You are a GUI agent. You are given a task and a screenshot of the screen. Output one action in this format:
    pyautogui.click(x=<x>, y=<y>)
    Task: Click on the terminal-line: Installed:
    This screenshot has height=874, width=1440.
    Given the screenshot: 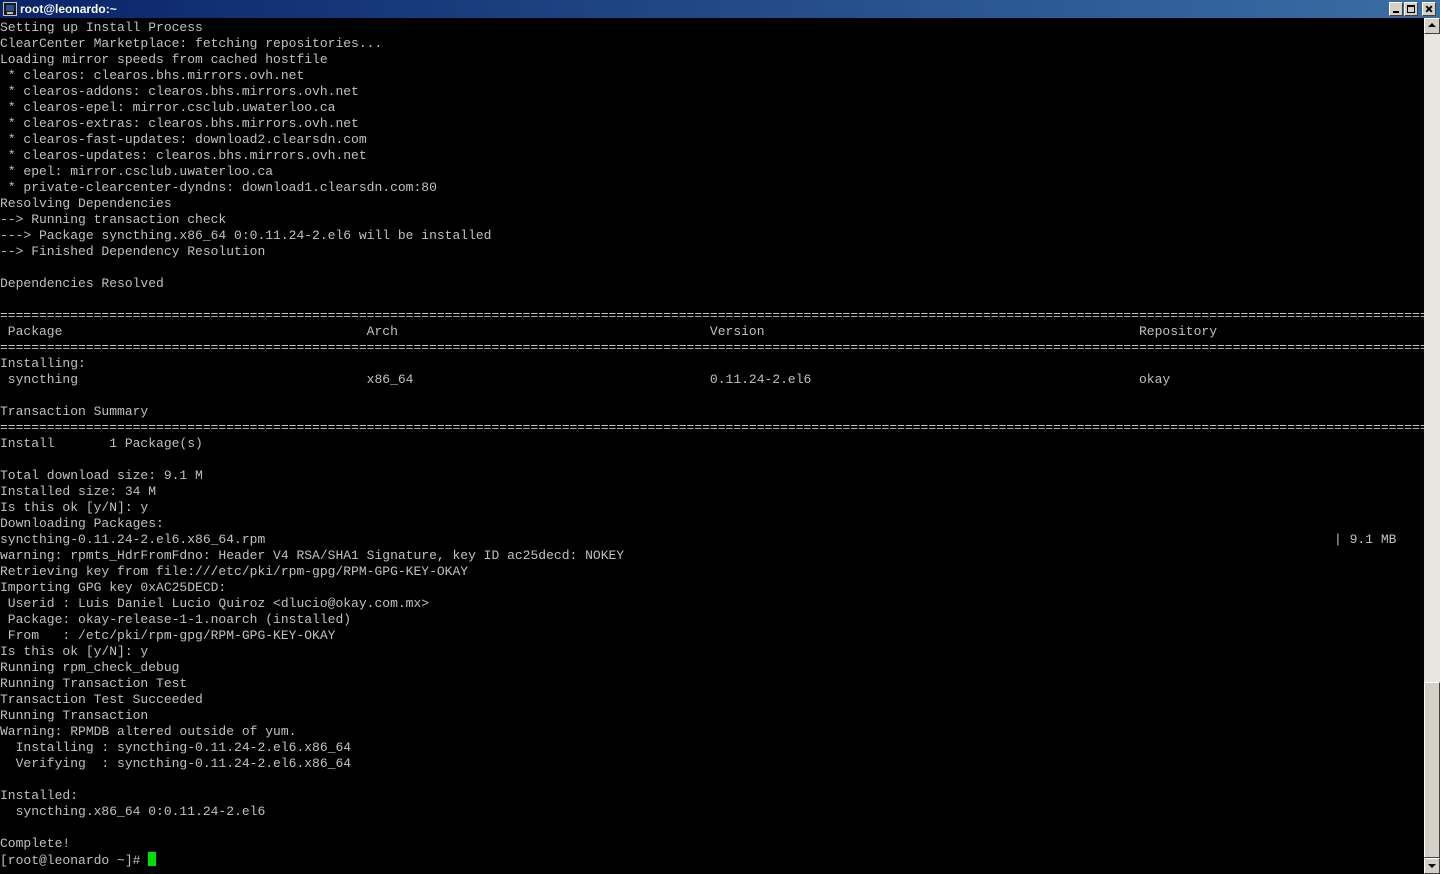 What is the action you would take?
    pyautogui.click(x=39, y=795)
    